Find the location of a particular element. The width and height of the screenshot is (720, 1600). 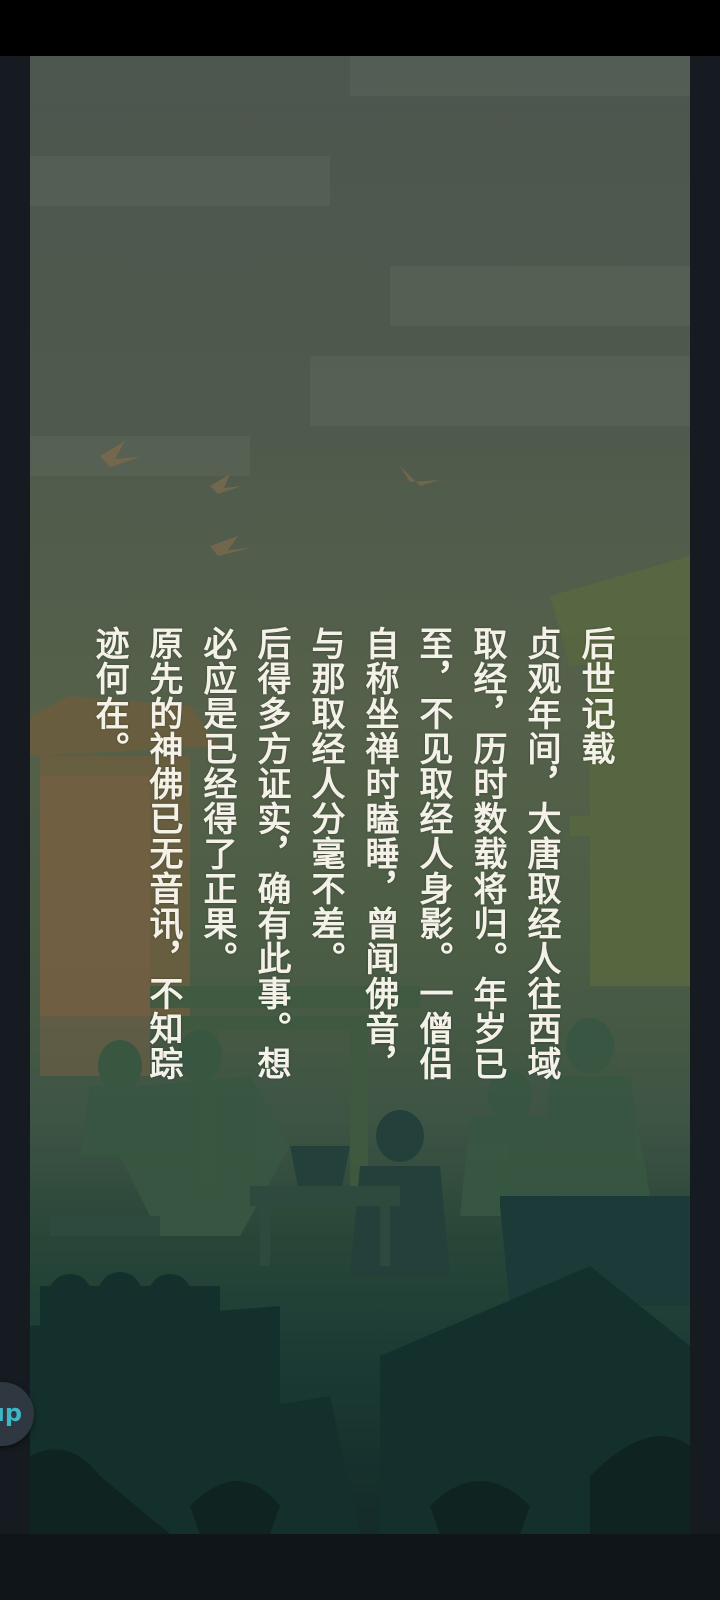

story-line-2: 贞观年间，大唐取经人往西域 is located at coordinates (541, 853).